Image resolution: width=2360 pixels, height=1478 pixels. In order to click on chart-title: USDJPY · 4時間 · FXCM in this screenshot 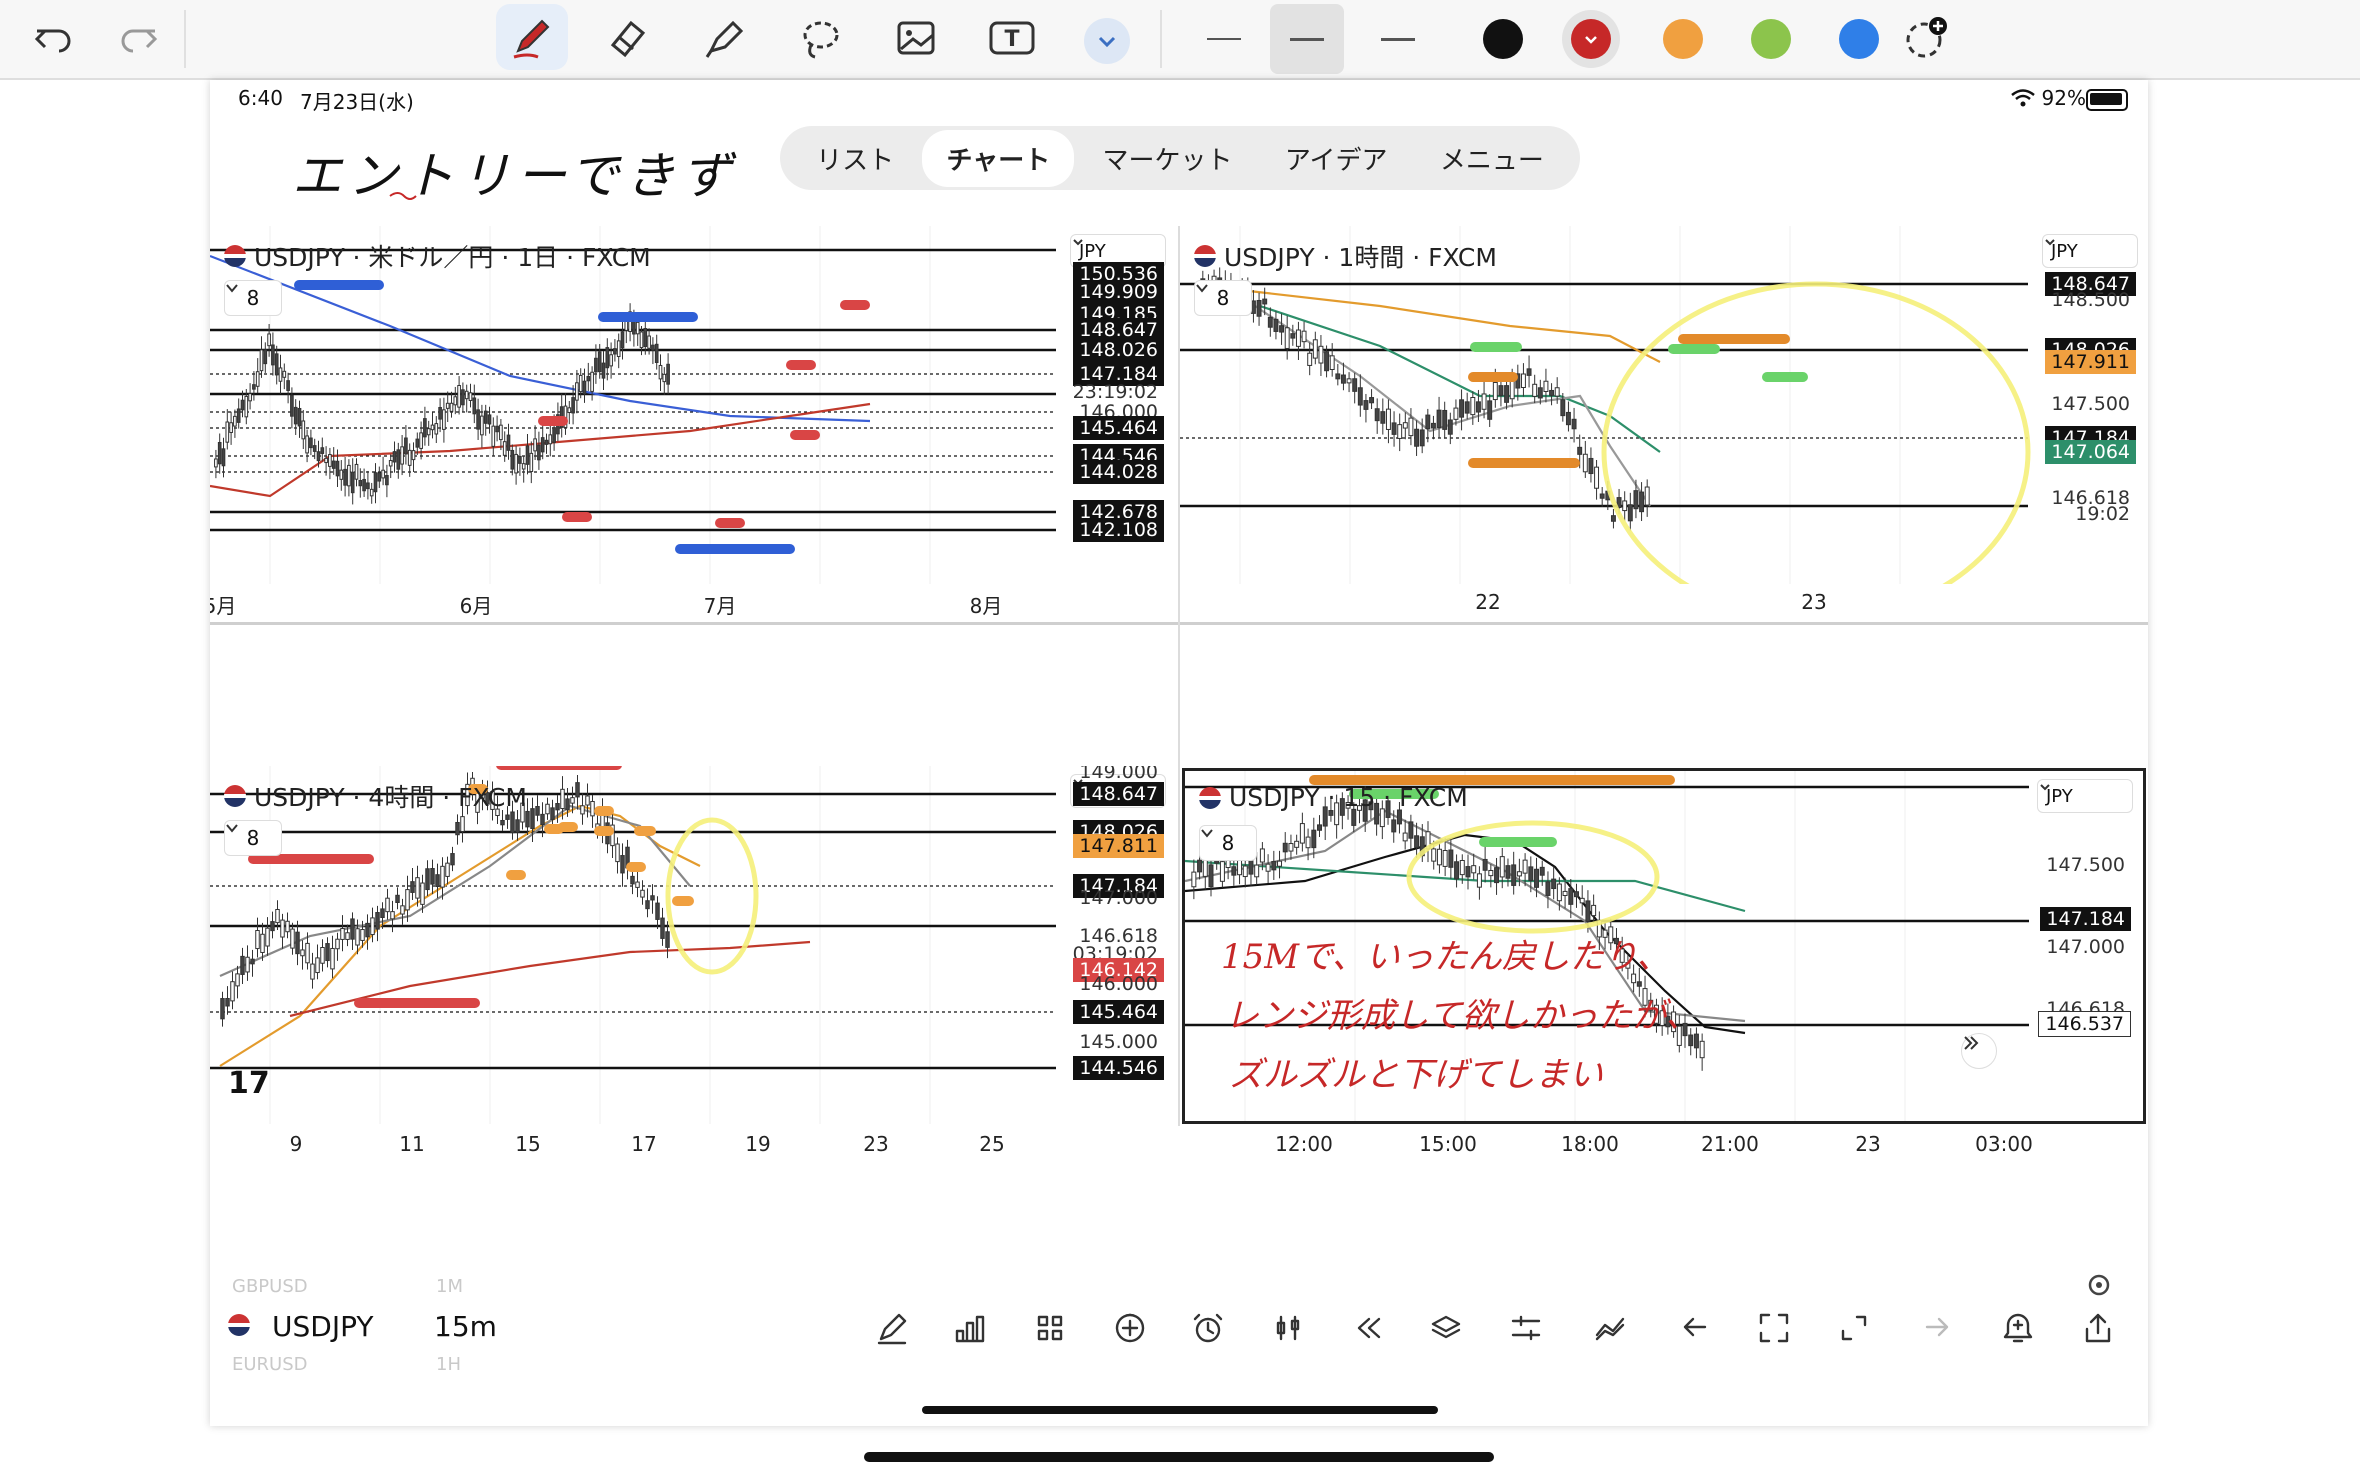, I will do `click(375, 796)`.